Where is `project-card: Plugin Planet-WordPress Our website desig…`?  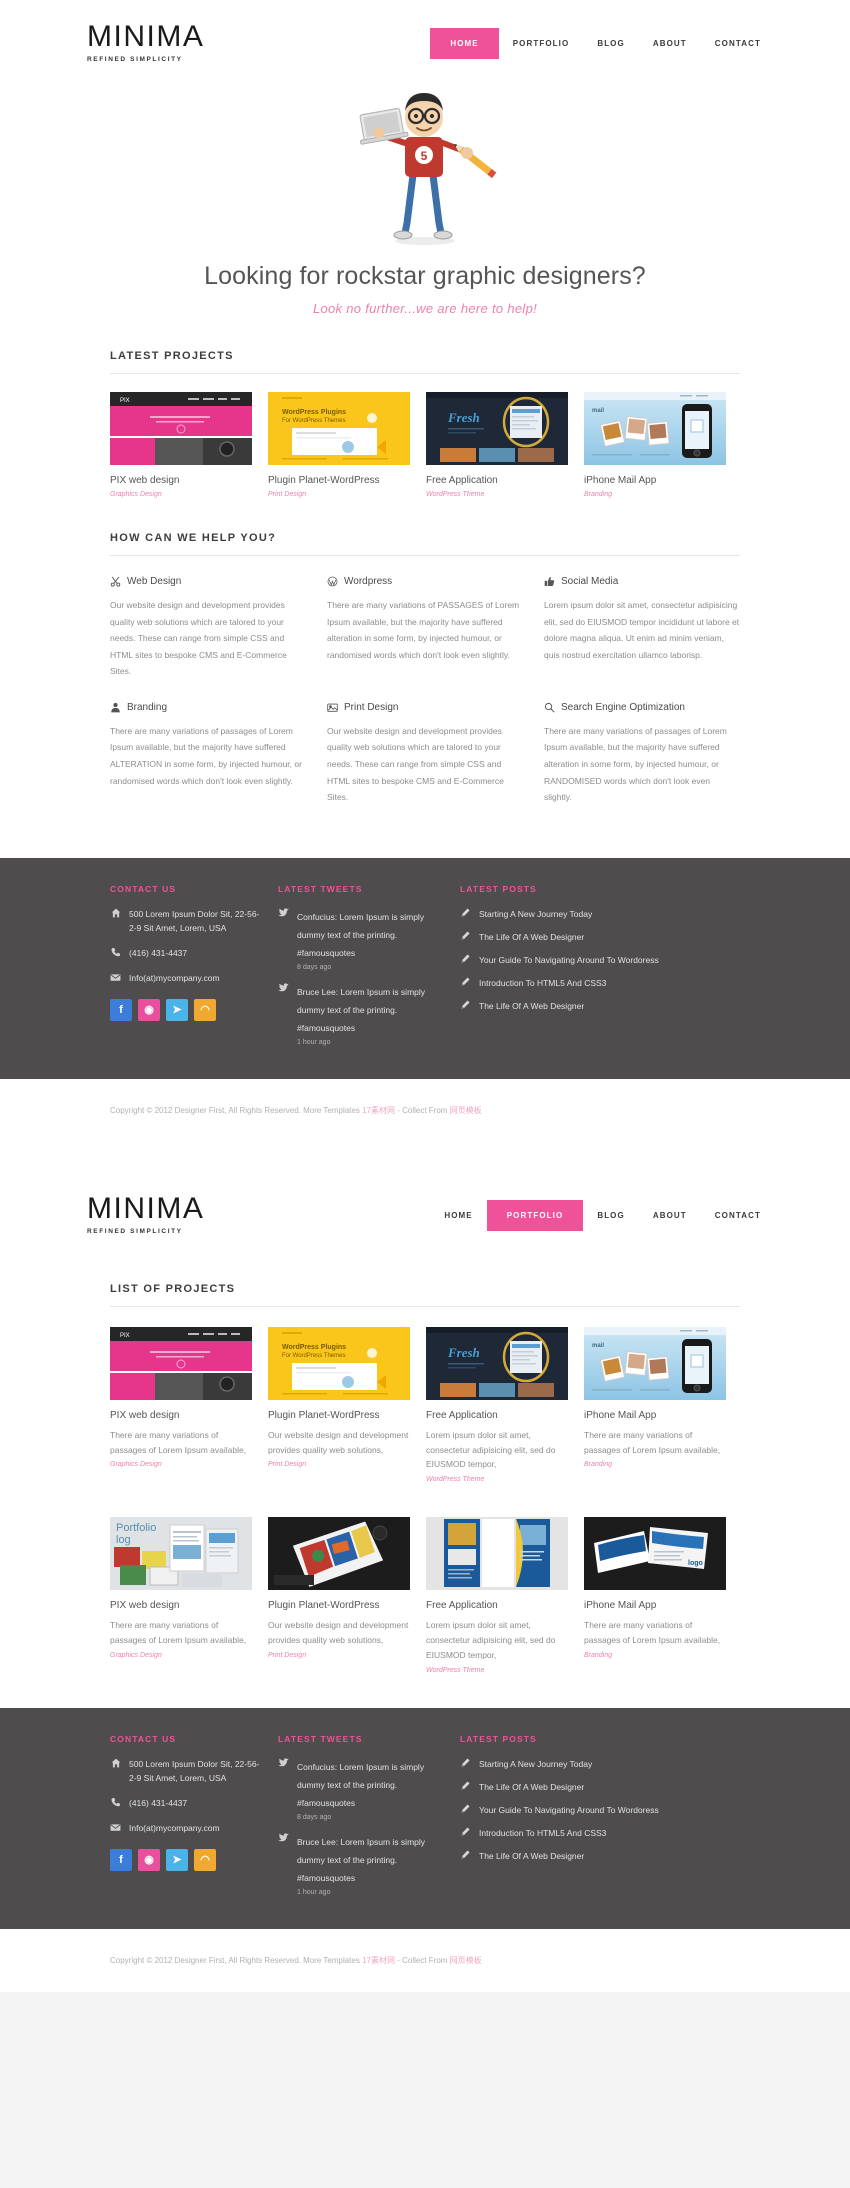
project-card: Plugin Planet-WordPress Our website desig… is located at coordinates (339, 1595).